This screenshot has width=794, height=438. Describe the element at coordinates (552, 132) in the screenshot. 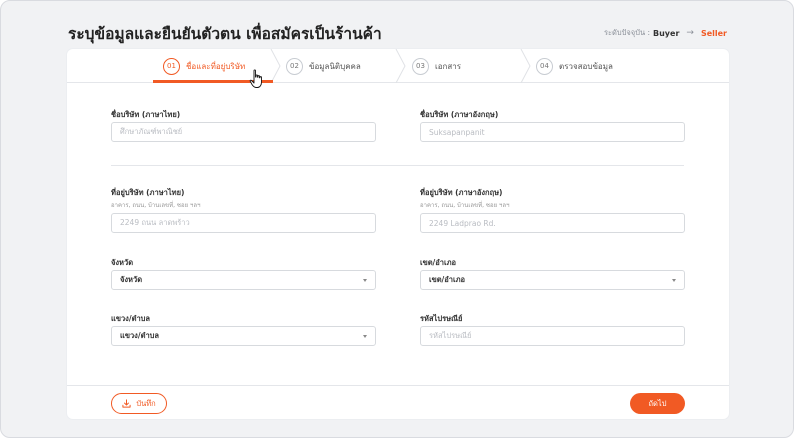

I see `company-en-input: Suksapanpanit` at that location.